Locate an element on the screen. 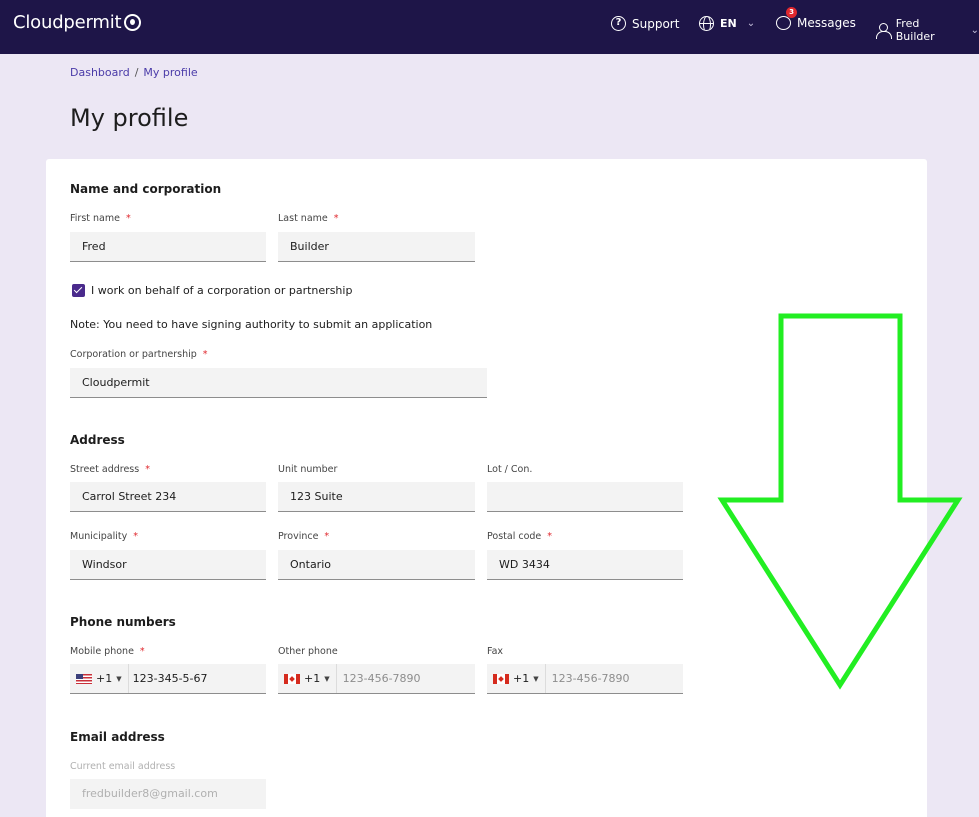  globe-icon is located at coordinates (706, 23).